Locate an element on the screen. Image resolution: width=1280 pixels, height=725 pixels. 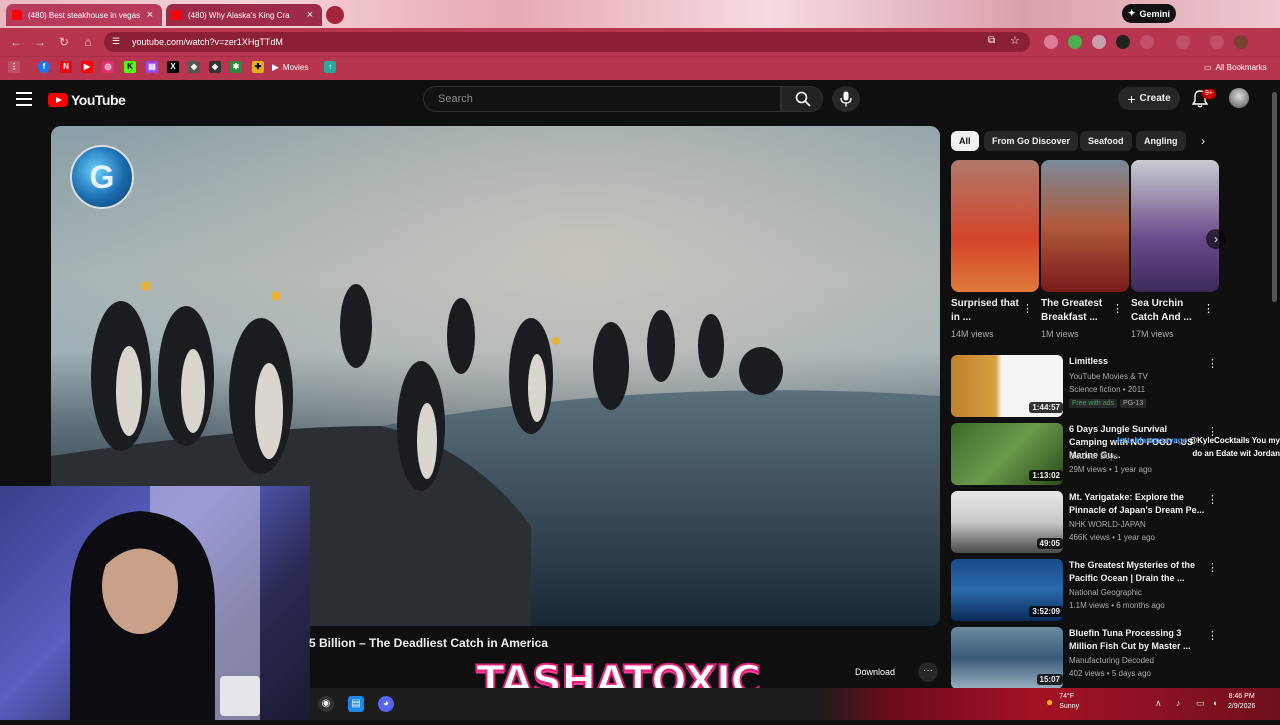
site-info-icon: ☰ is located at coordinates (118, 42).